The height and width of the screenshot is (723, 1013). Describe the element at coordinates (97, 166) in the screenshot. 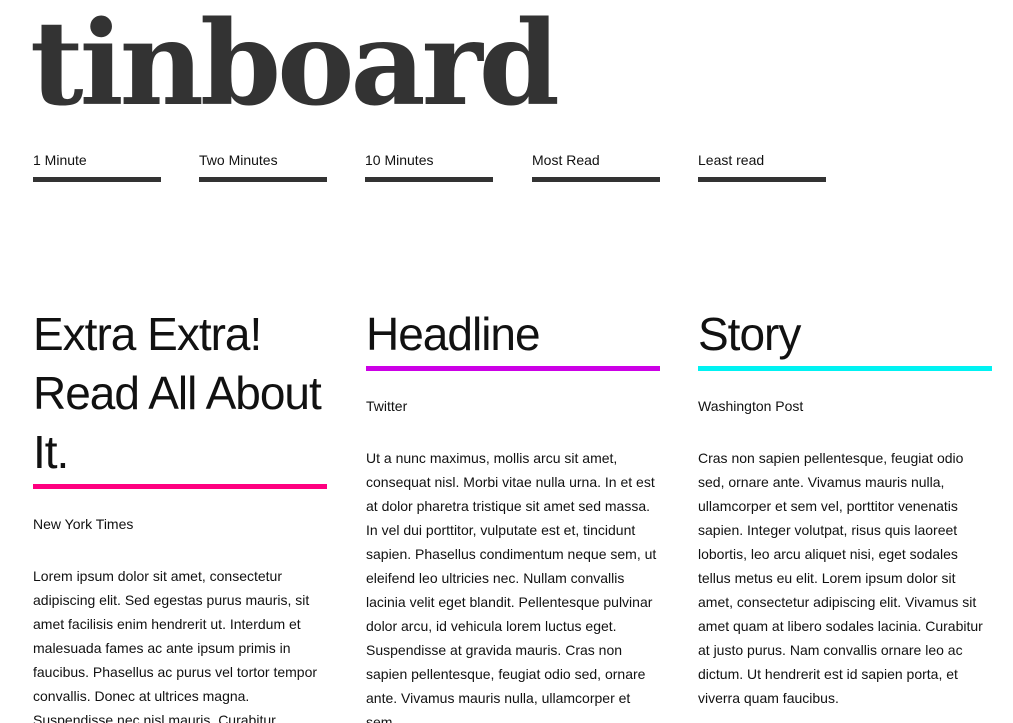

I see `nav-item-1-minute: 1 Minute` at that location.